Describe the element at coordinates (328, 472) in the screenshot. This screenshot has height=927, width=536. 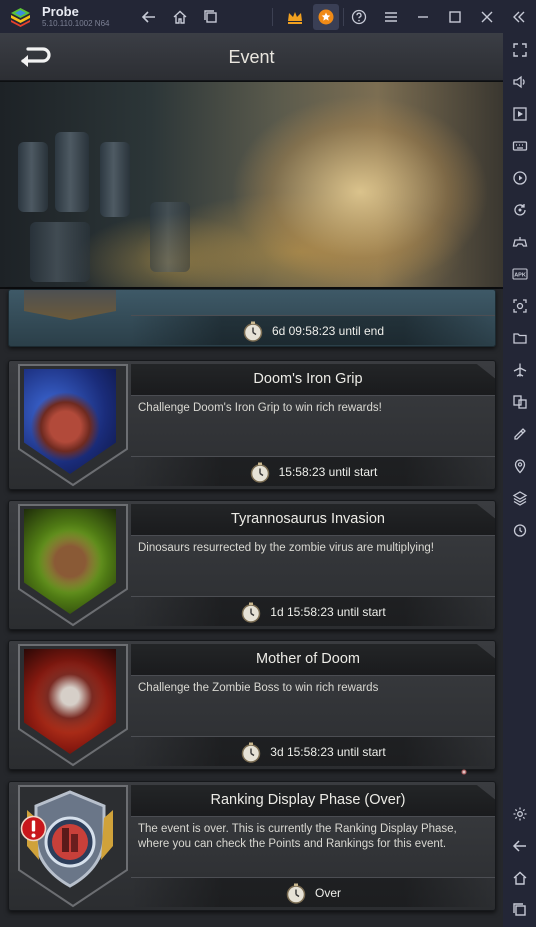
I see `timer-text: 15:58:23 until start` at that location.